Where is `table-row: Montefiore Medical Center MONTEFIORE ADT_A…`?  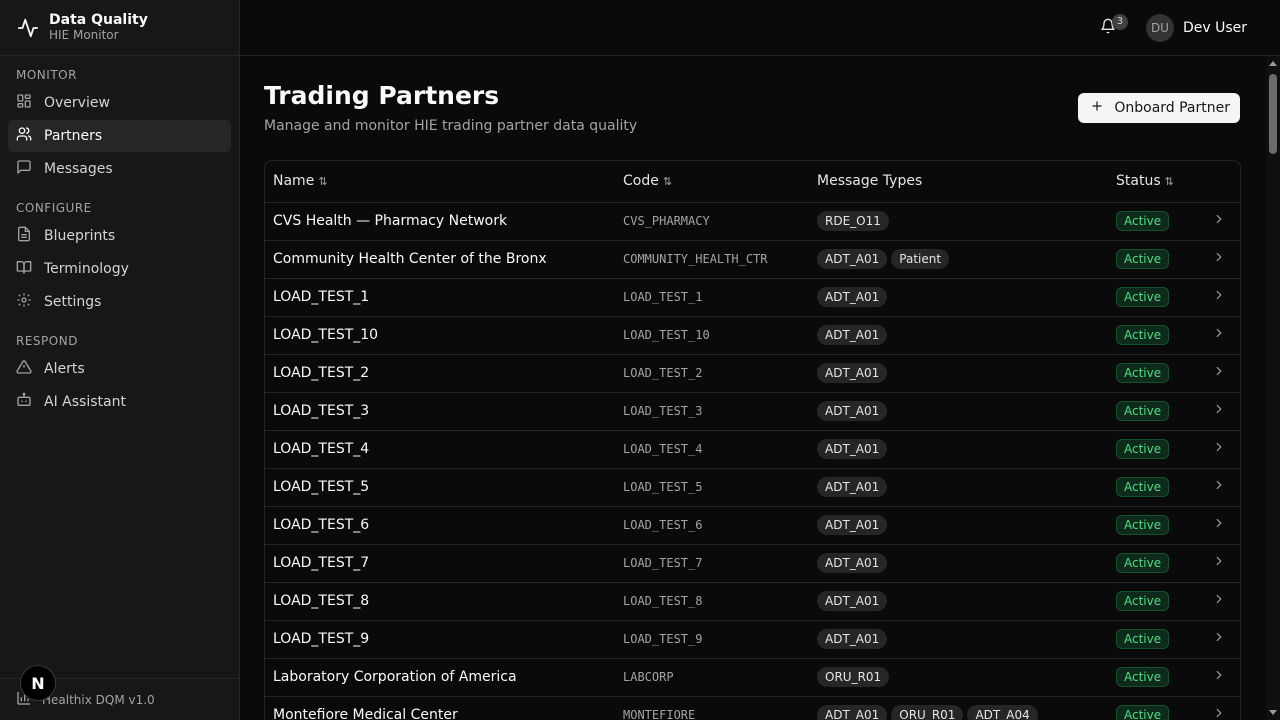
table-row: Montefiore Medical Center MONTEFIORE ADT_A… is located at coordinates (752, 708).